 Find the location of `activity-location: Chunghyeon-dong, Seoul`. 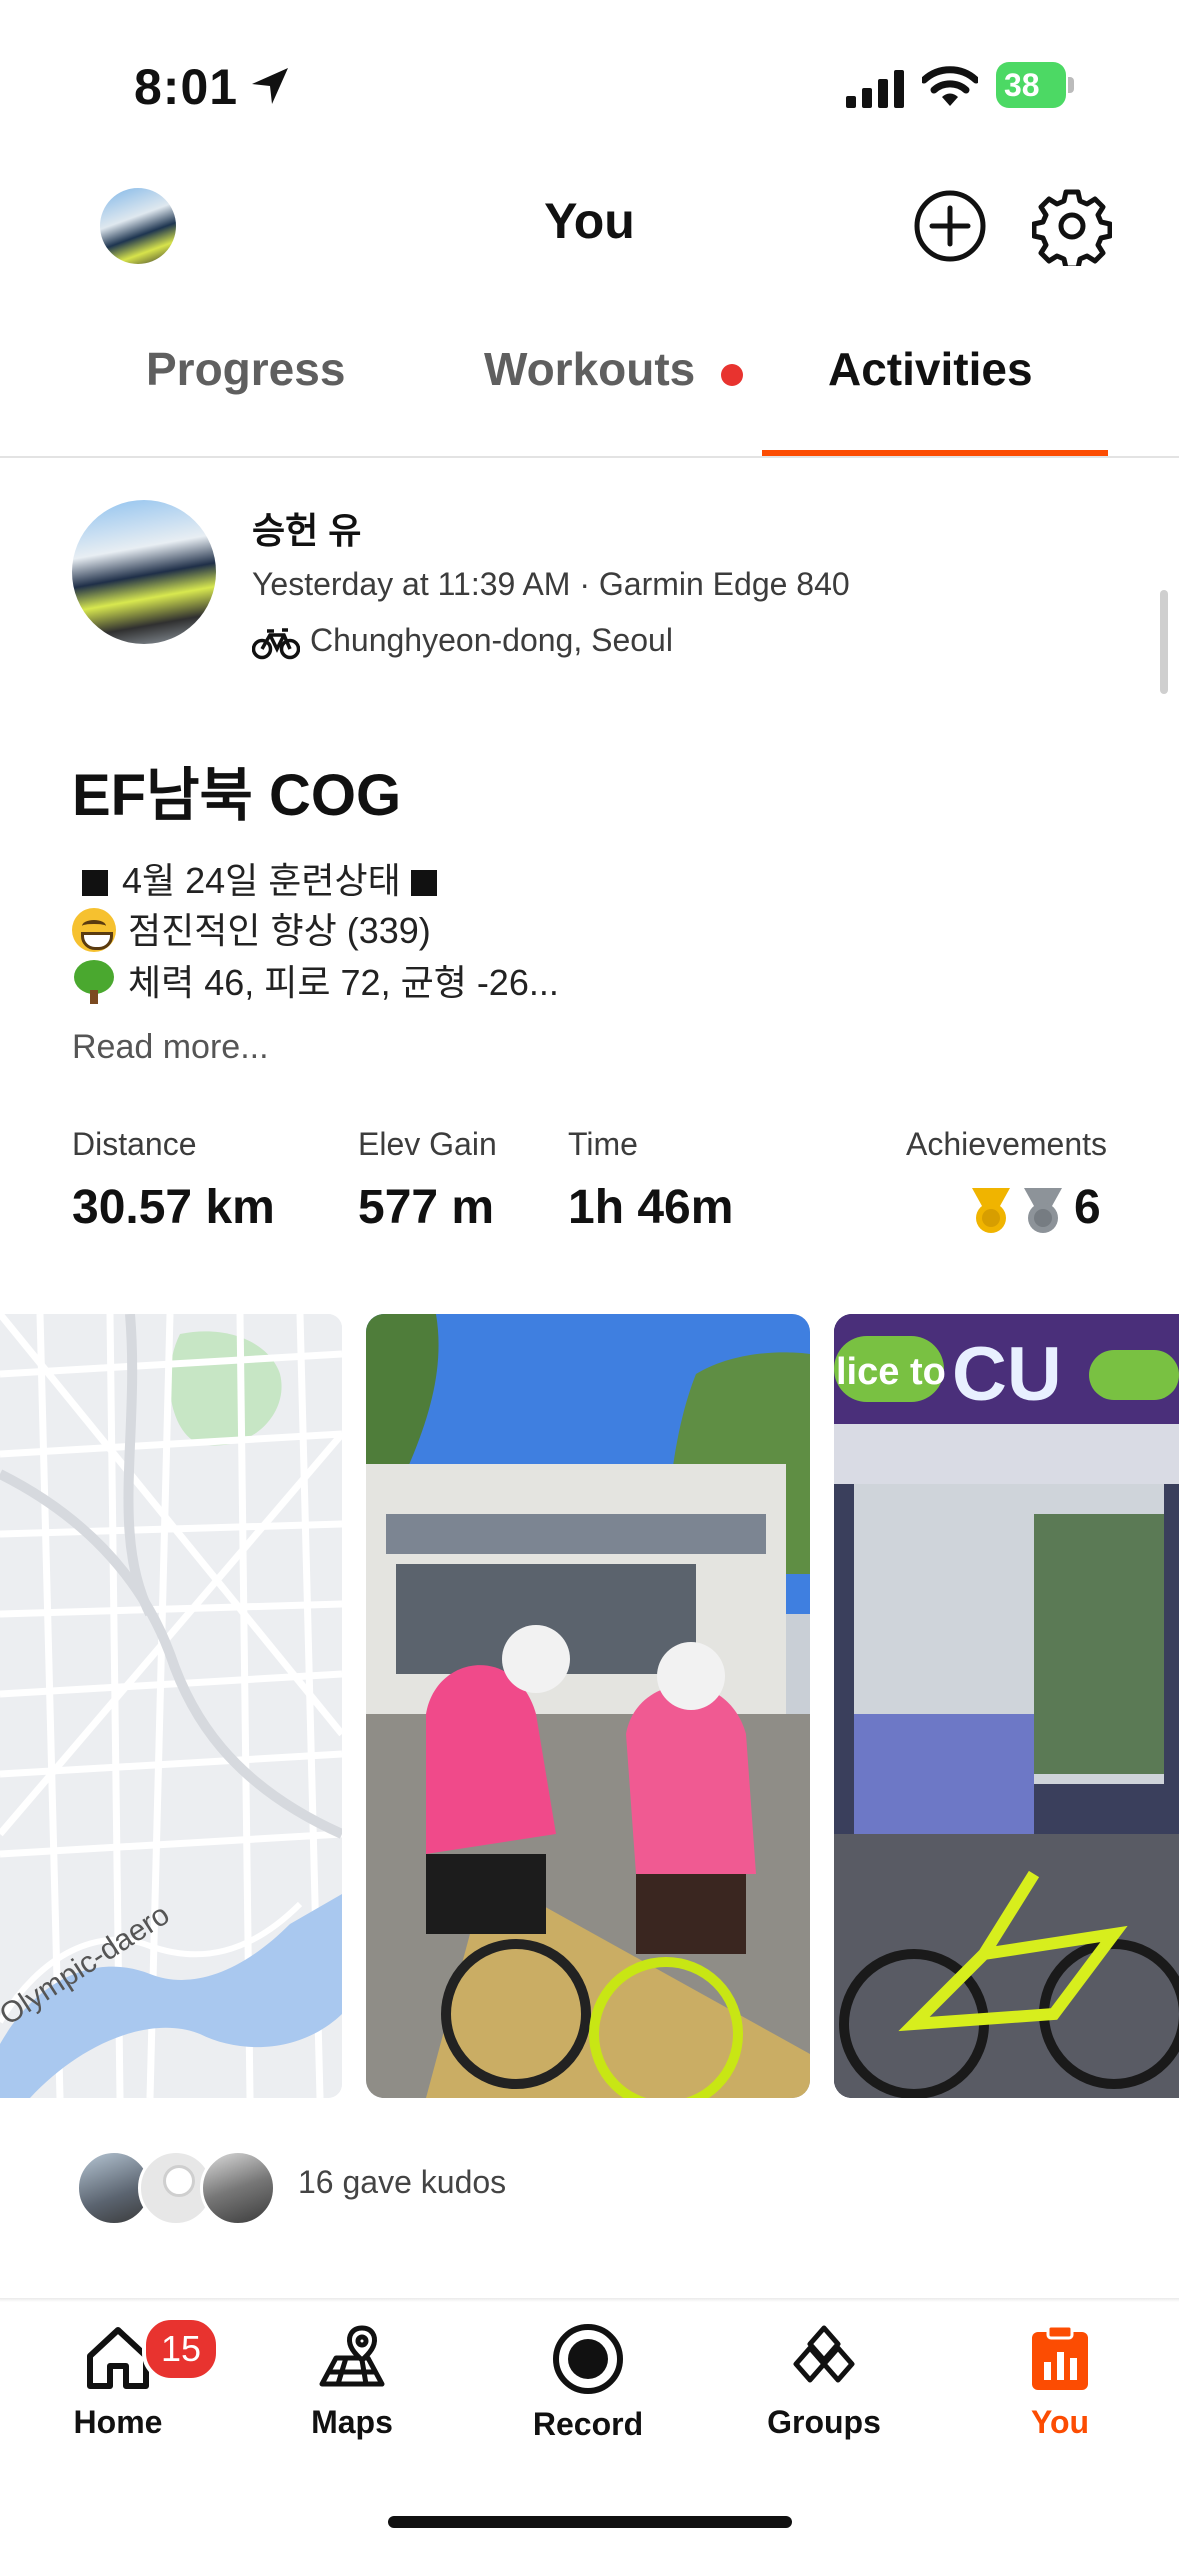

activity-location: Chunghyeon-dong, Seoul is located at coordinates (491, 640).